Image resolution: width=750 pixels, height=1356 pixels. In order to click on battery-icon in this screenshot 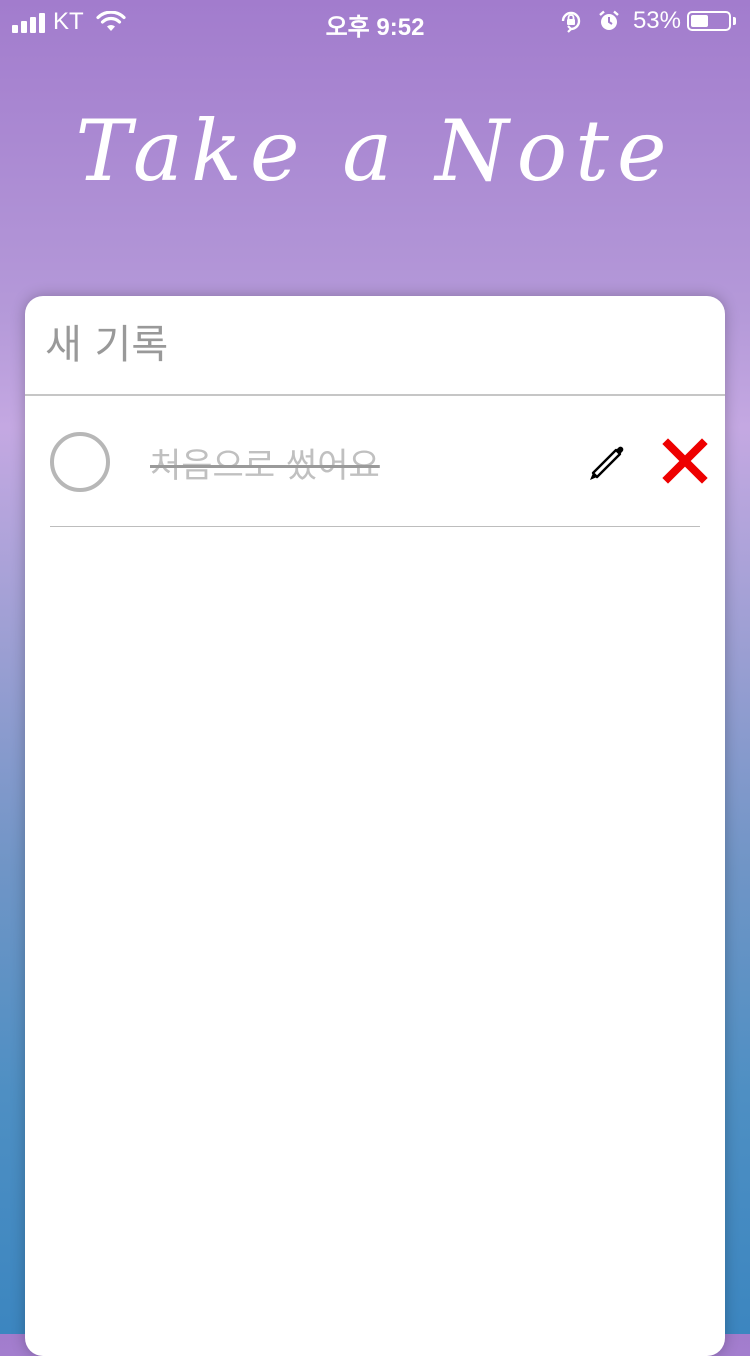, I will do `click(709, 21)`.